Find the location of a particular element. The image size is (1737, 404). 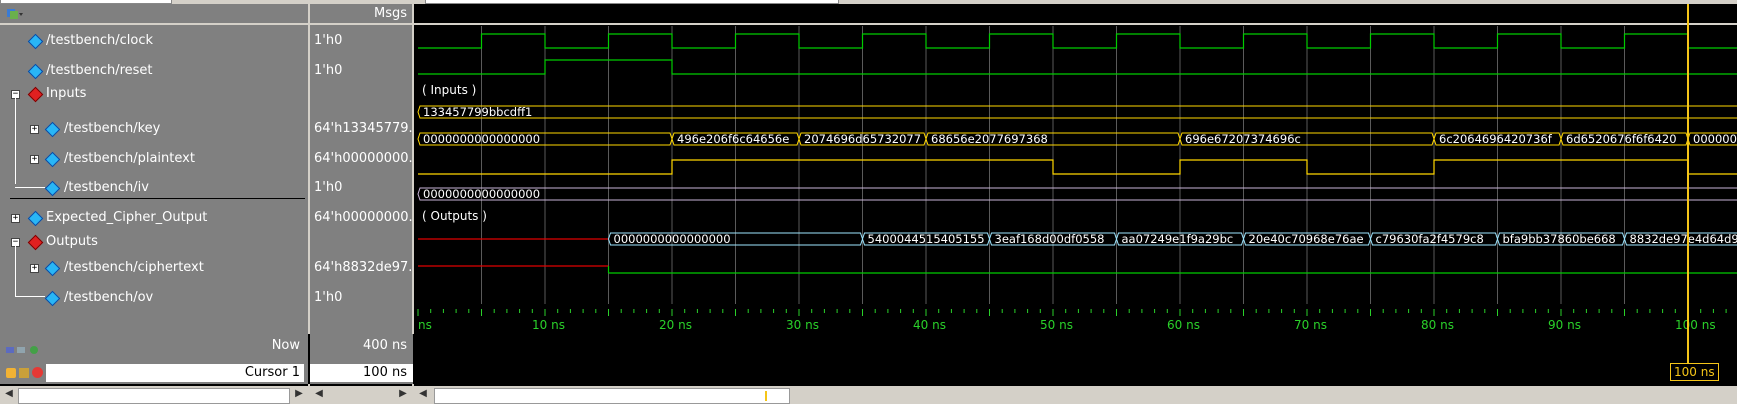

signal-name: Expected_Cipher_Output is located at coordinates (127, 217).